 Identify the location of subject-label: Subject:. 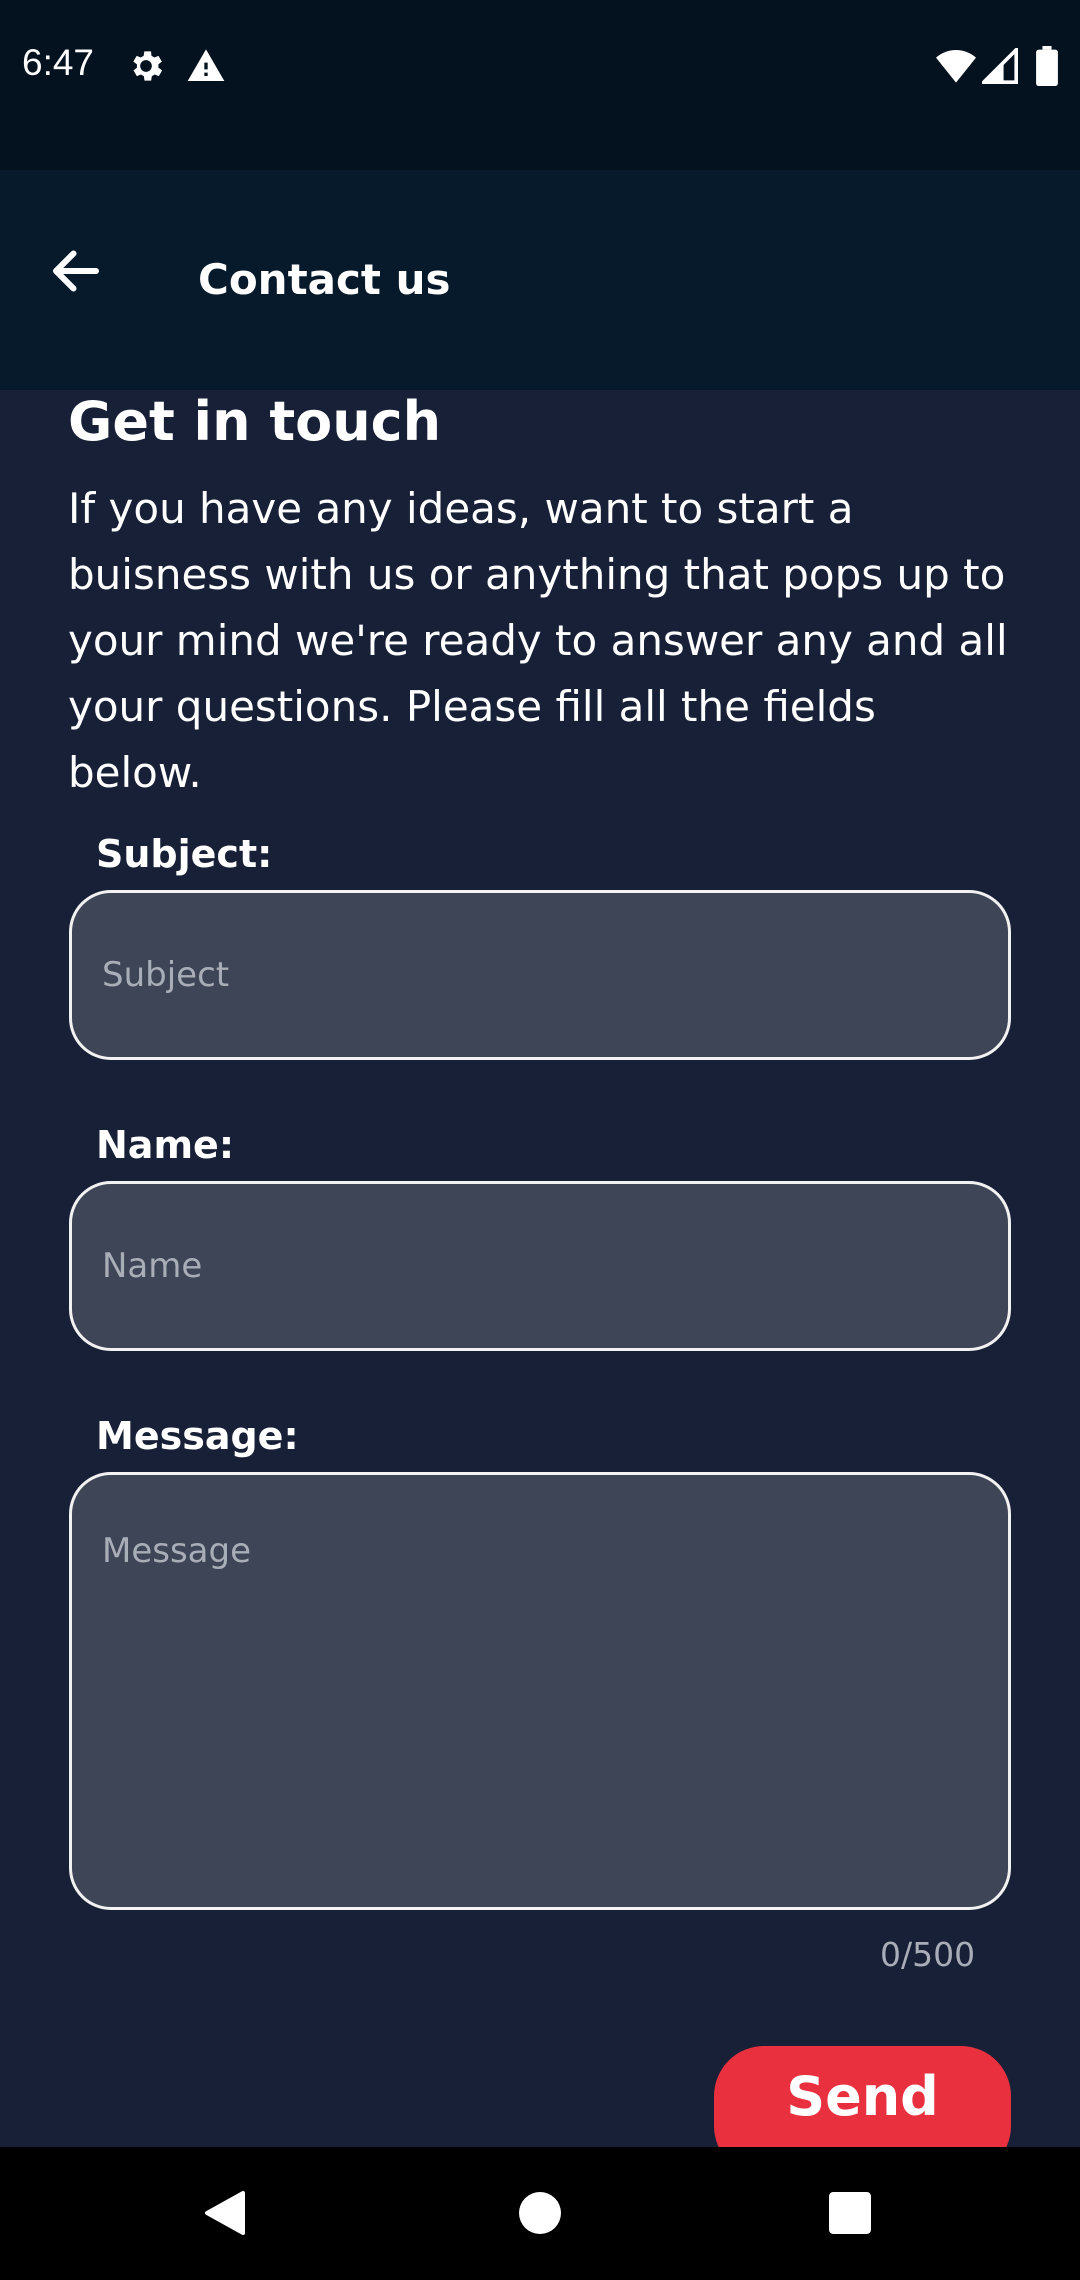
(184, 854).